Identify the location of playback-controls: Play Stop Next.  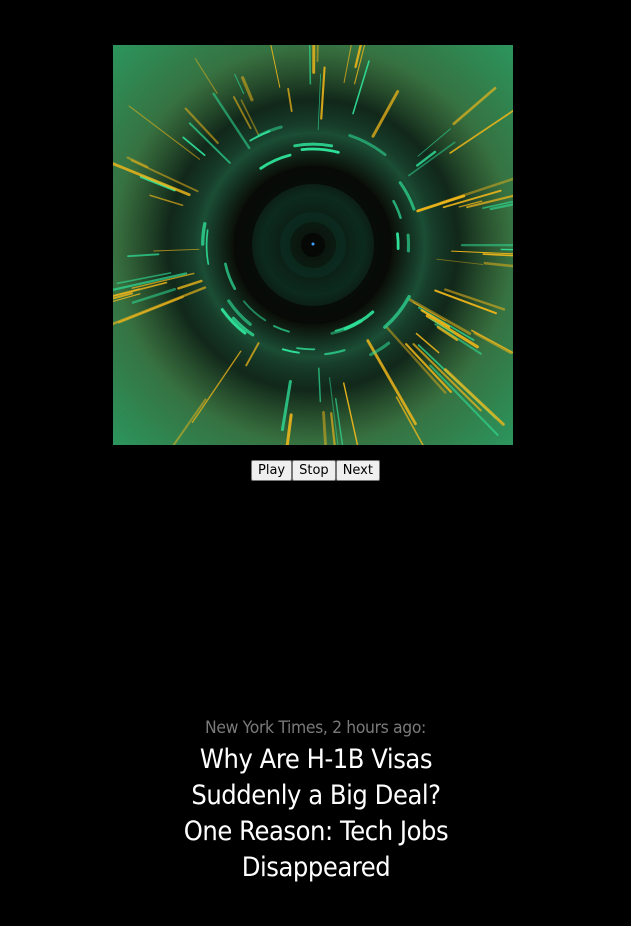
(315, 470).